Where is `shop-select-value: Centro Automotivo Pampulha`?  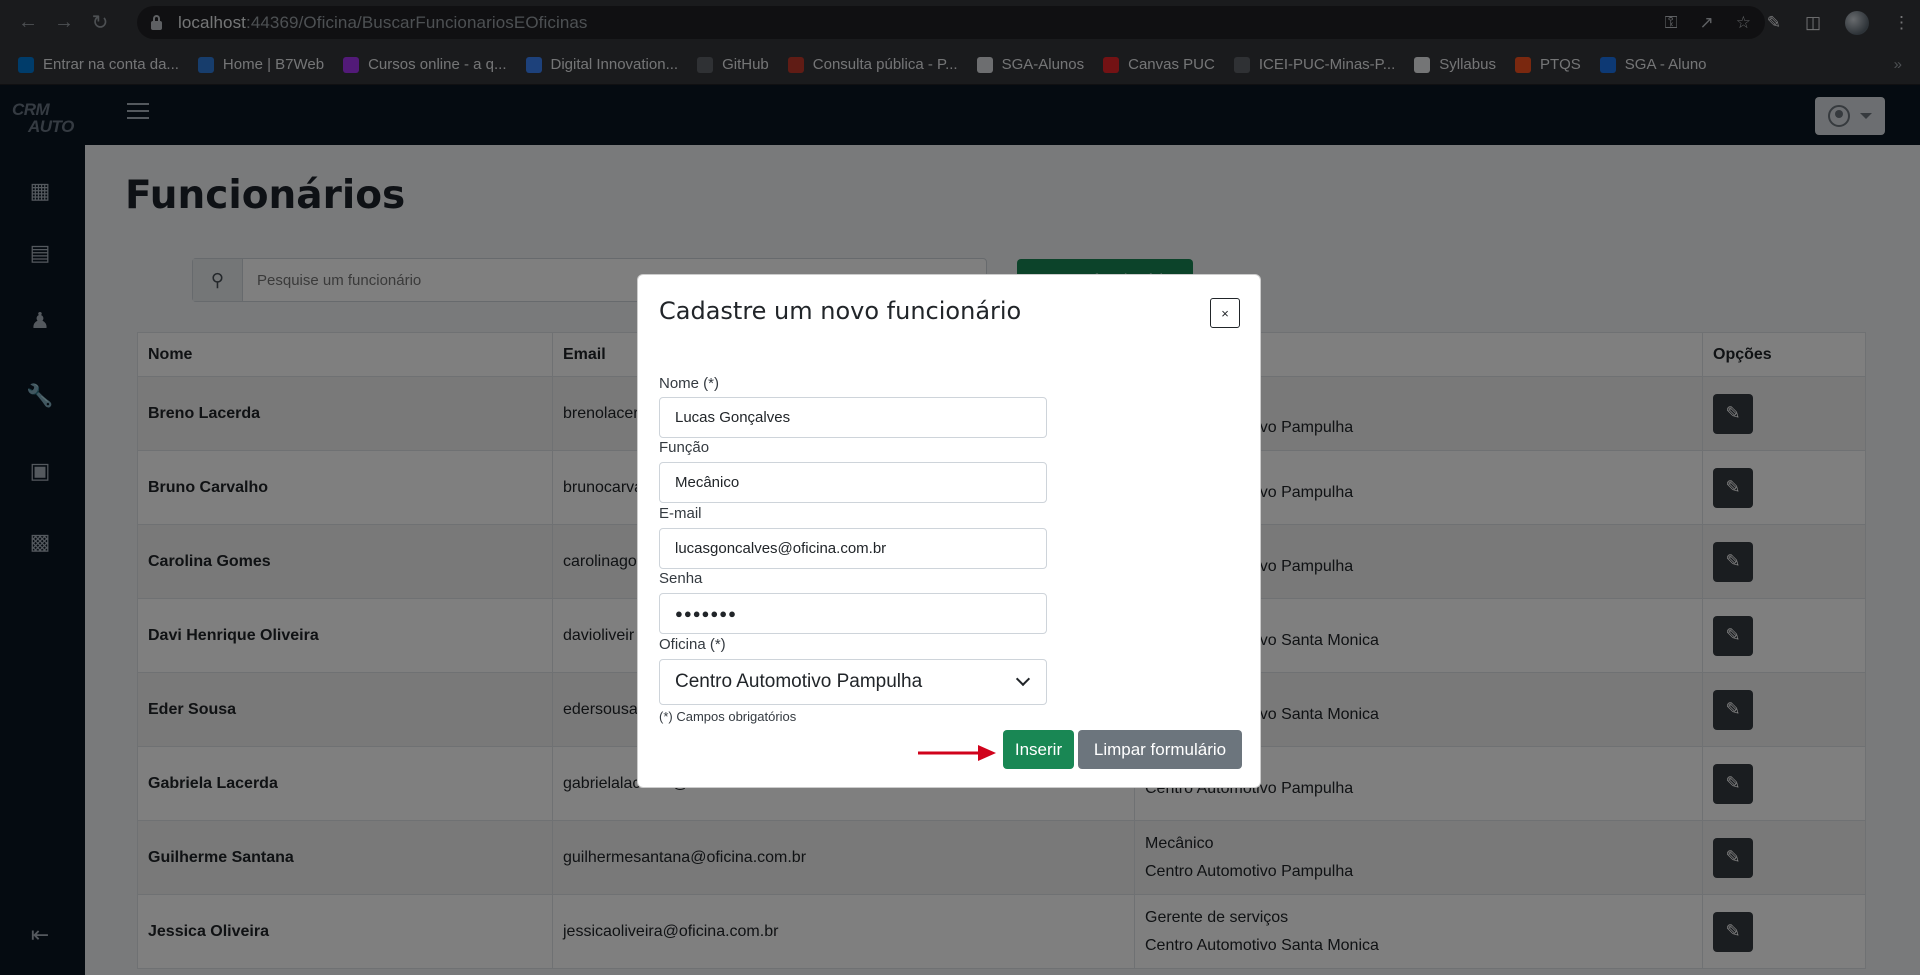
shop-select-value: Centro Automotivo Pampulha is located at coordinates (799, 681).